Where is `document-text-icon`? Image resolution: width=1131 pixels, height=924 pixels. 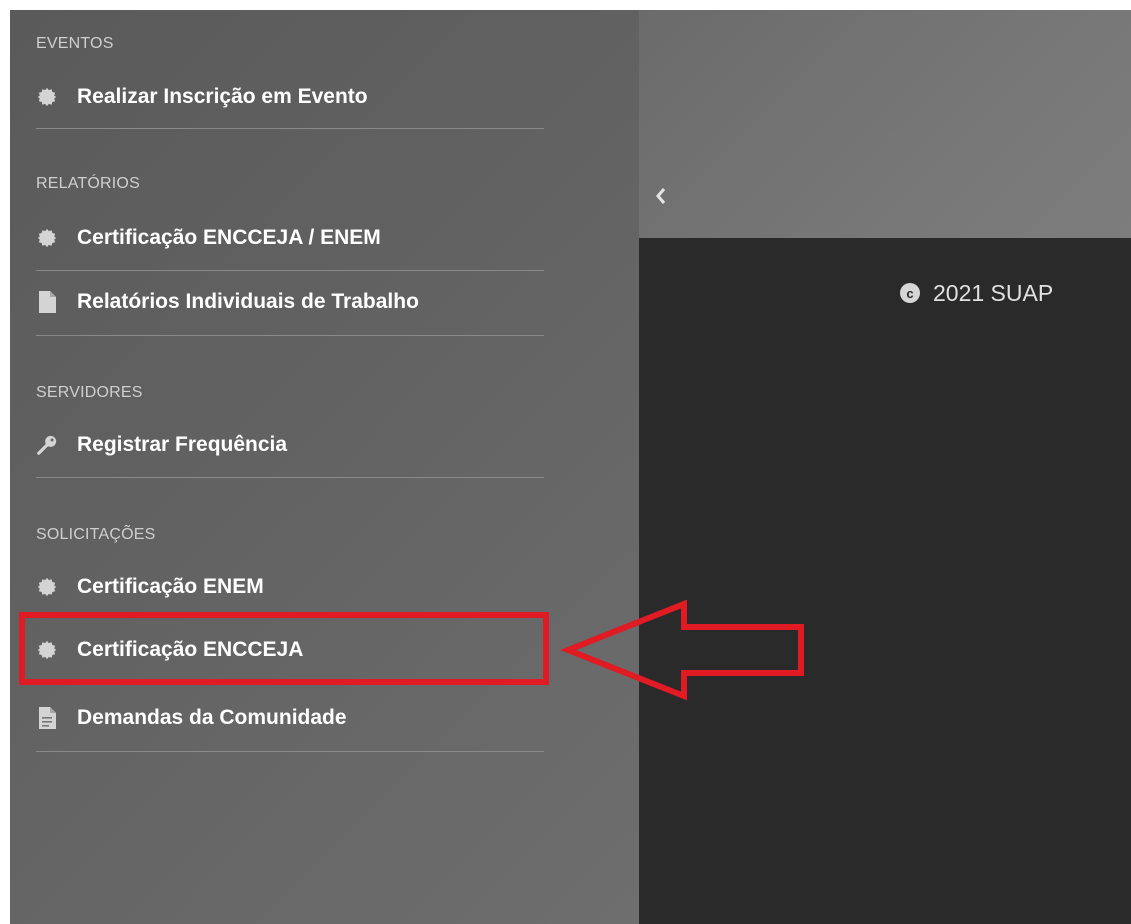
document-text-icon is located at coordinates (47, 718).